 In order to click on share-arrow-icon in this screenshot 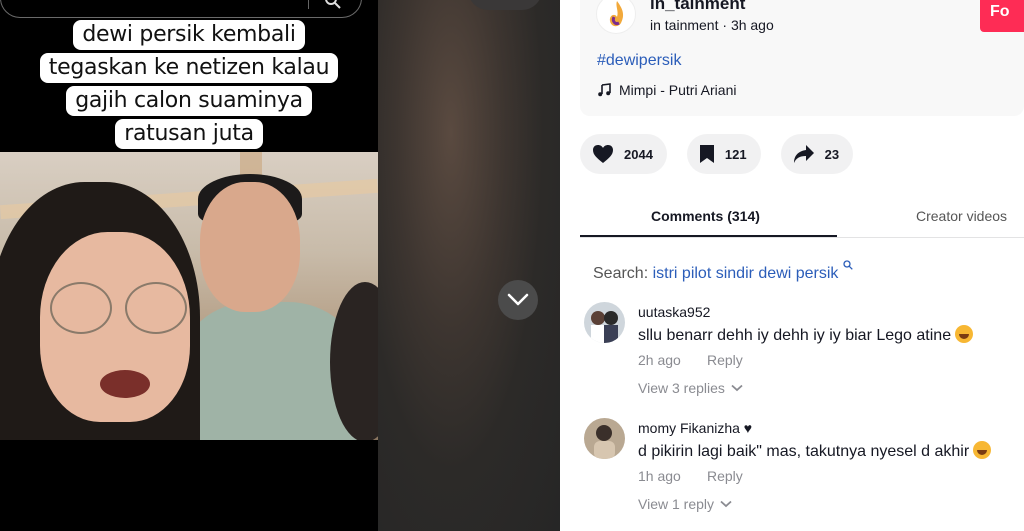, I will do `click(803, 154)`.